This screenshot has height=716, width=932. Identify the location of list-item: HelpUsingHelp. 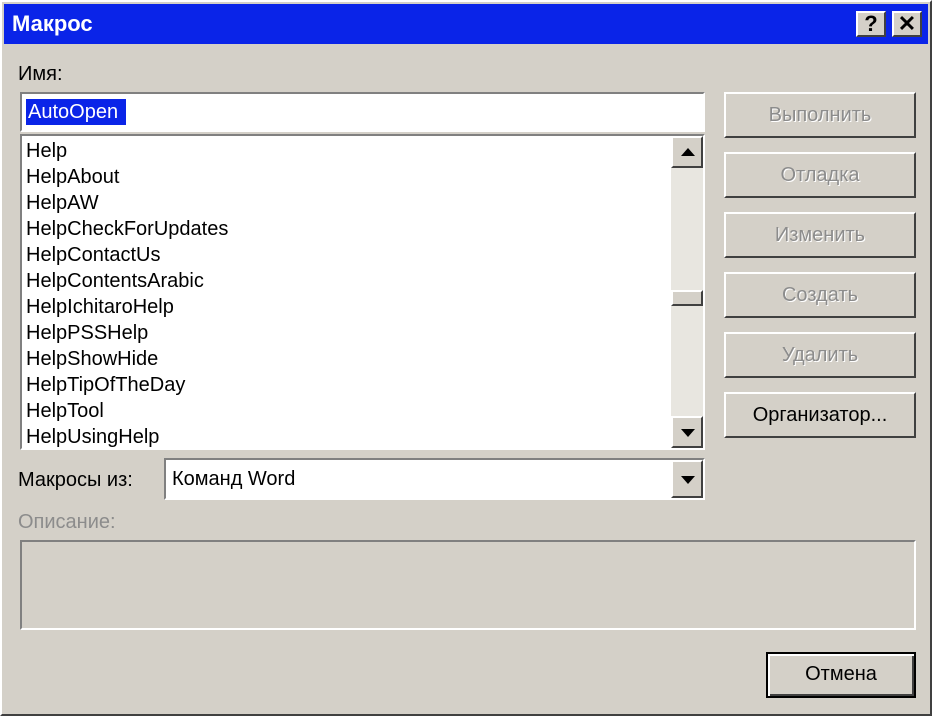
(346, 436).